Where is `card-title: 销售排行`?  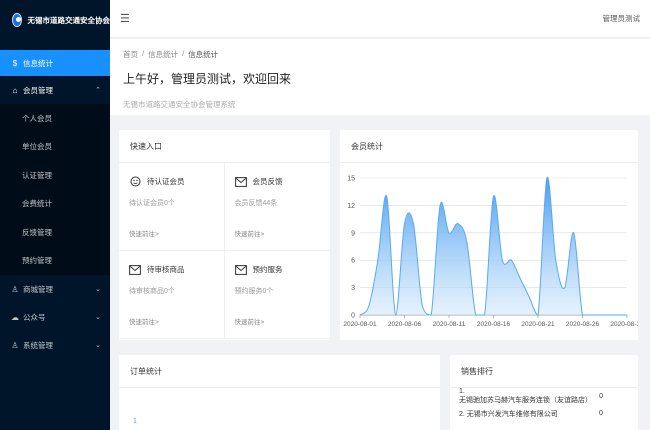
card-title: 销售排行 is located at coordinates (544, 371).